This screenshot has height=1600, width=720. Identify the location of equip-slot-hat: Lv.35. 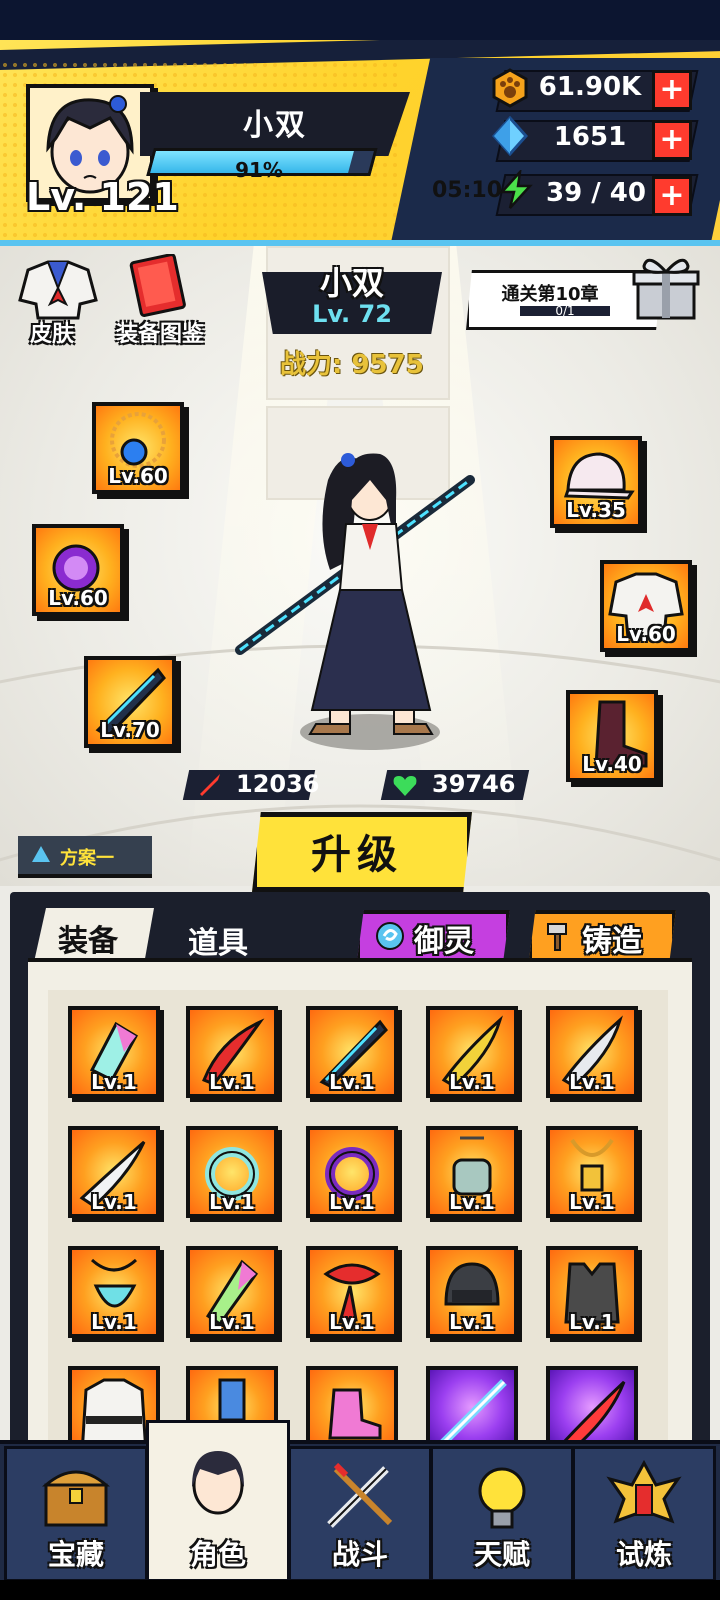
(596, 482).